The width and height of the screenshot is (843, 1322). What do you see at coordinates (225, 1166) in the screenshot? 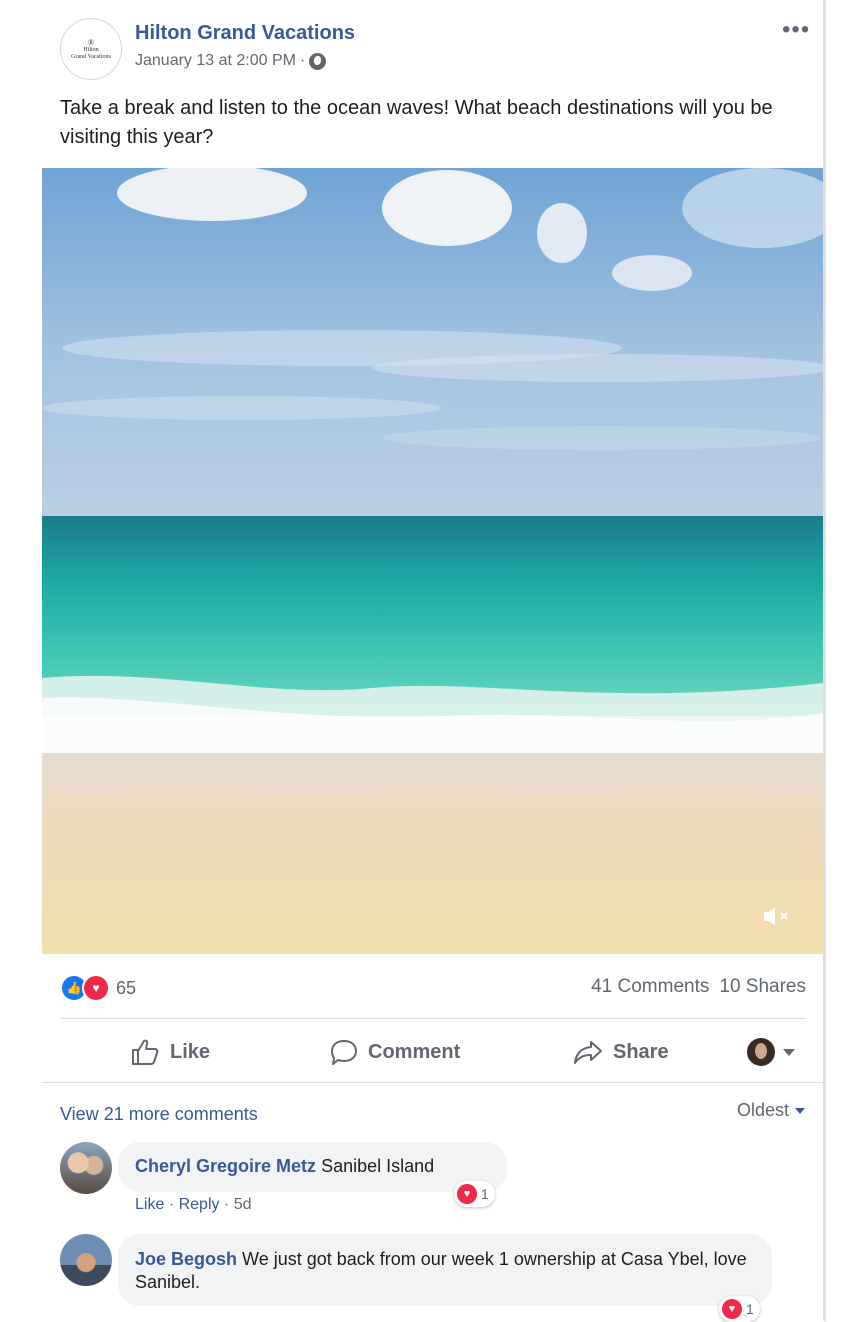
I see `comment-author-link: Cheryl Gregoire Metz` at bounding box center [225, 1166].